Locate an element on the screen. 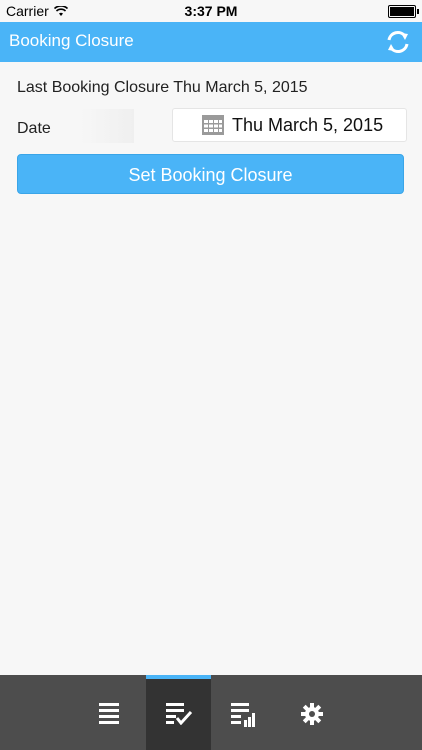 This screenshot has height=750, width=422. refresh-button is located at coordinates (398, 42).